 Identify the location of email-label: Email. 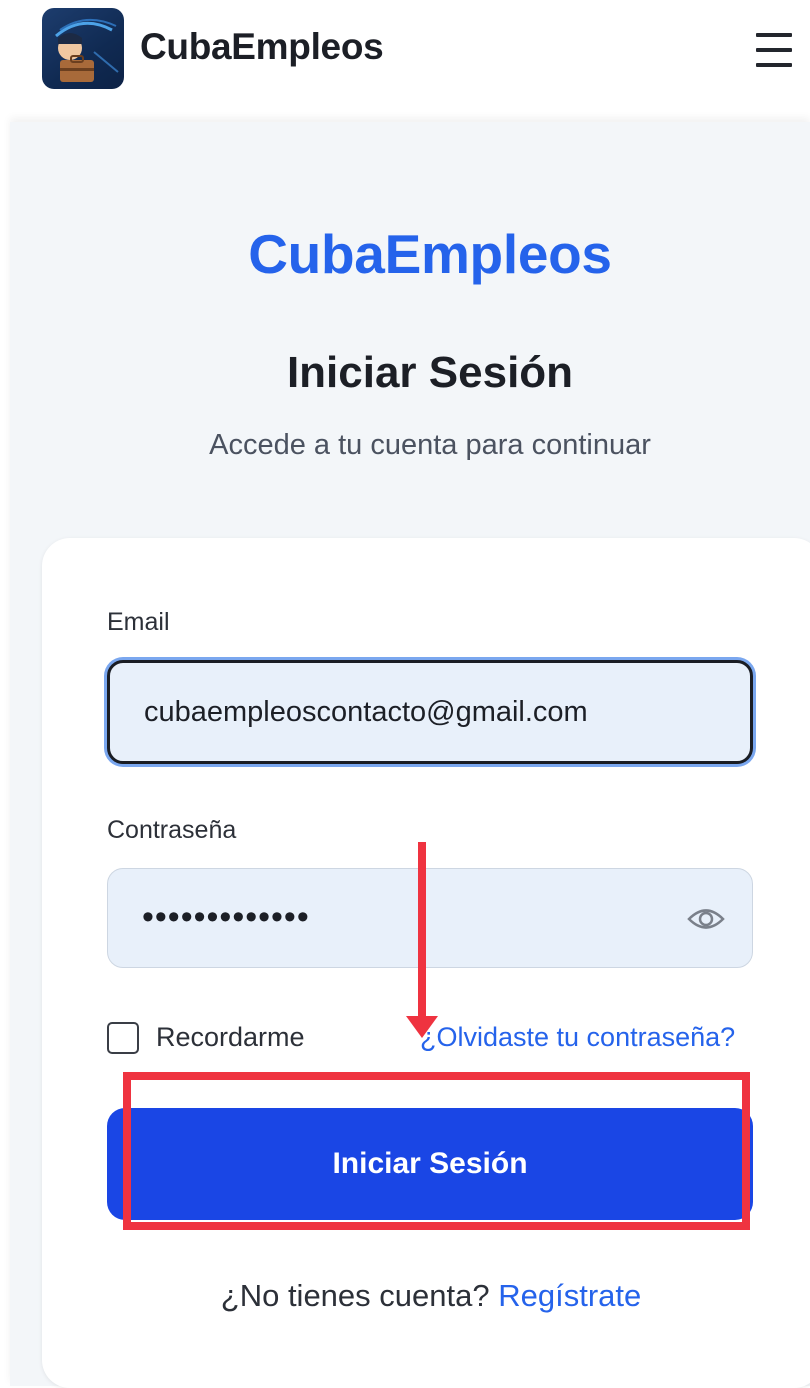
(138, 622).